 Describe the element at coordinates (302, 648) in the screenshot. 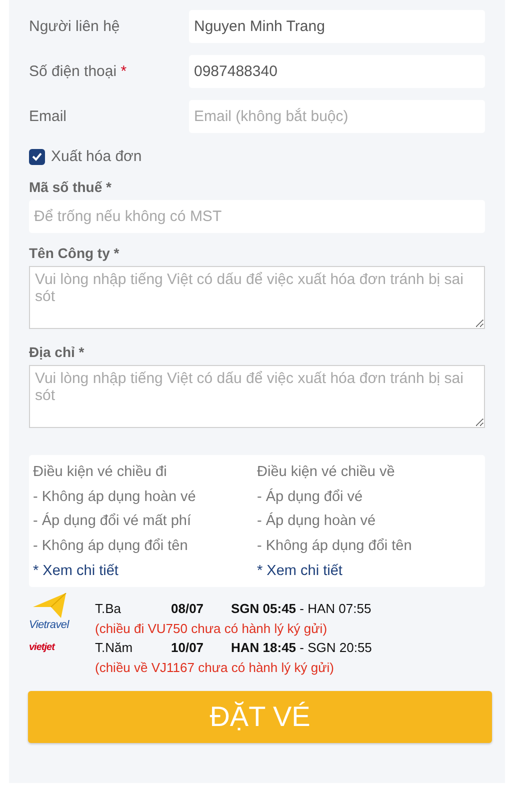

I see `flight-route: HAN 18:45 - SGN 20:55` at that location.